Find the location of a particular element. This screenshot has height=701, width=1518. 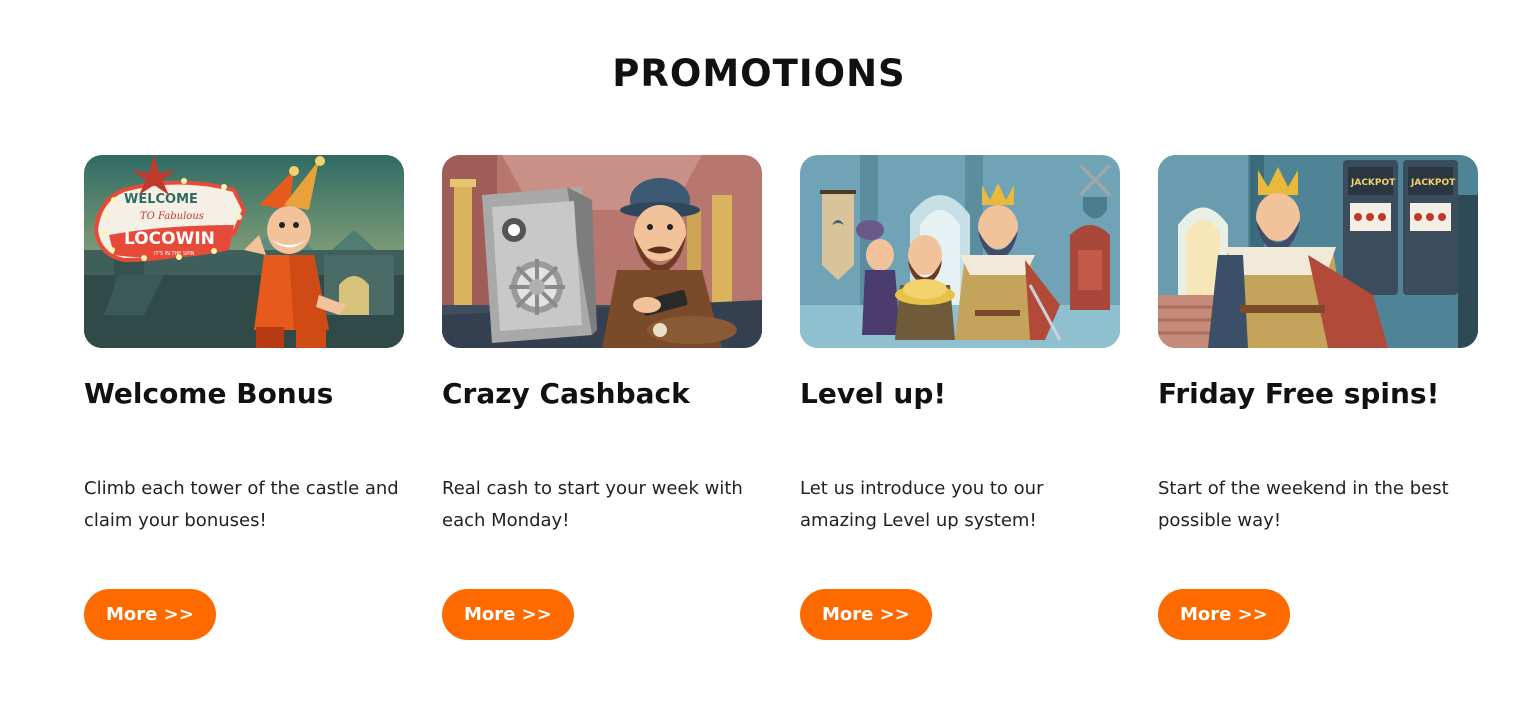

promo-image-crazy-cashback is located at coordinates (602, 251).